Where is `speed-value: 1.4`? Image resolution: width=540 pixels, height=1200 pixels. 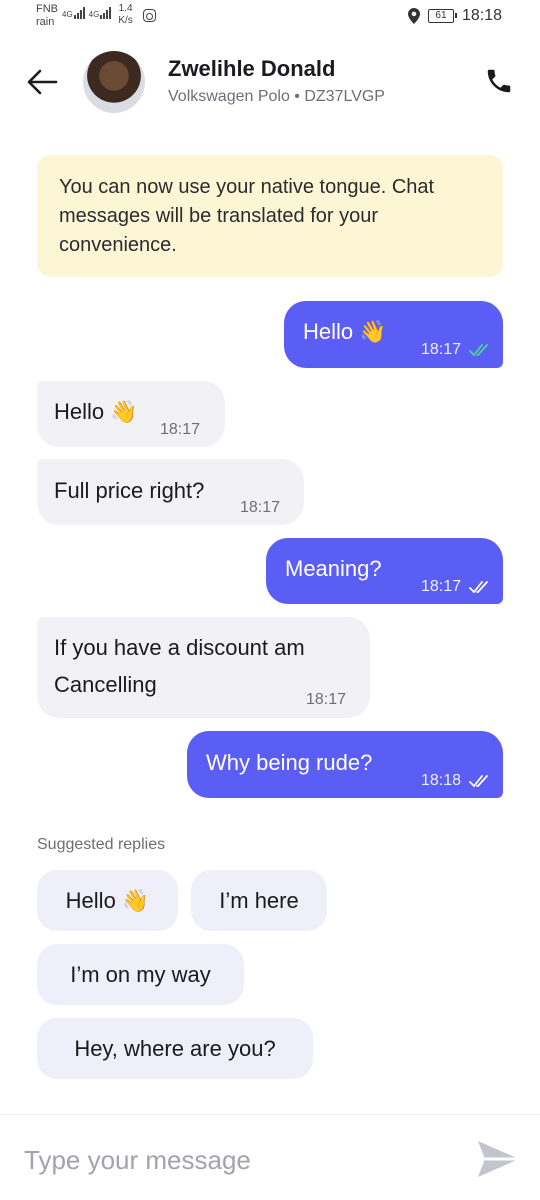 speed-value: 1.4 is located at coordinates (125, 8).